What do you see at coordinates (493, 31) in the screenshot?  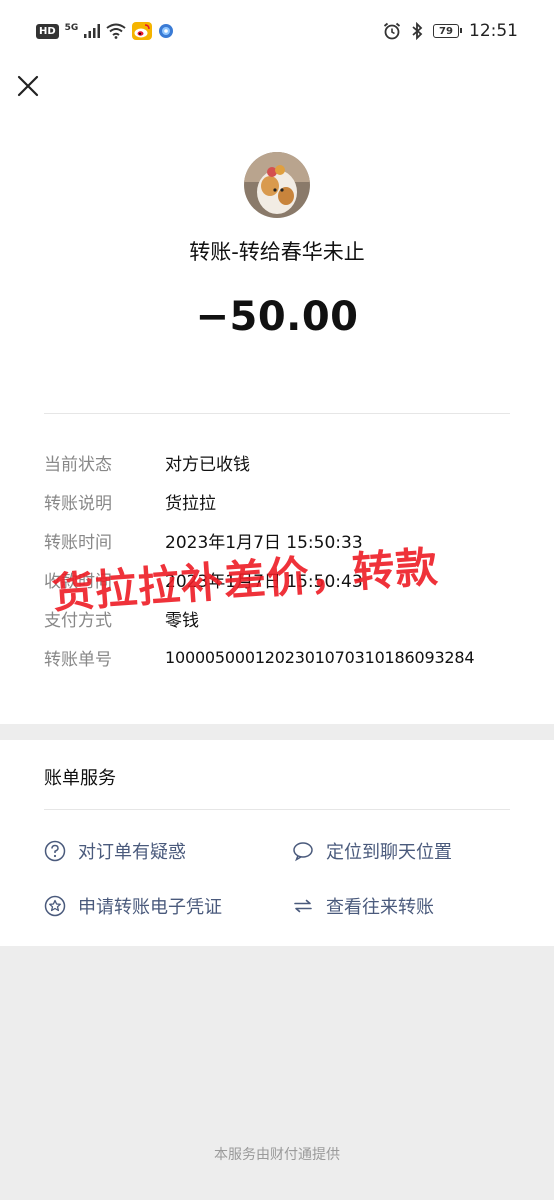 I see `clock: 12:51` at bounding box center [493, 31].